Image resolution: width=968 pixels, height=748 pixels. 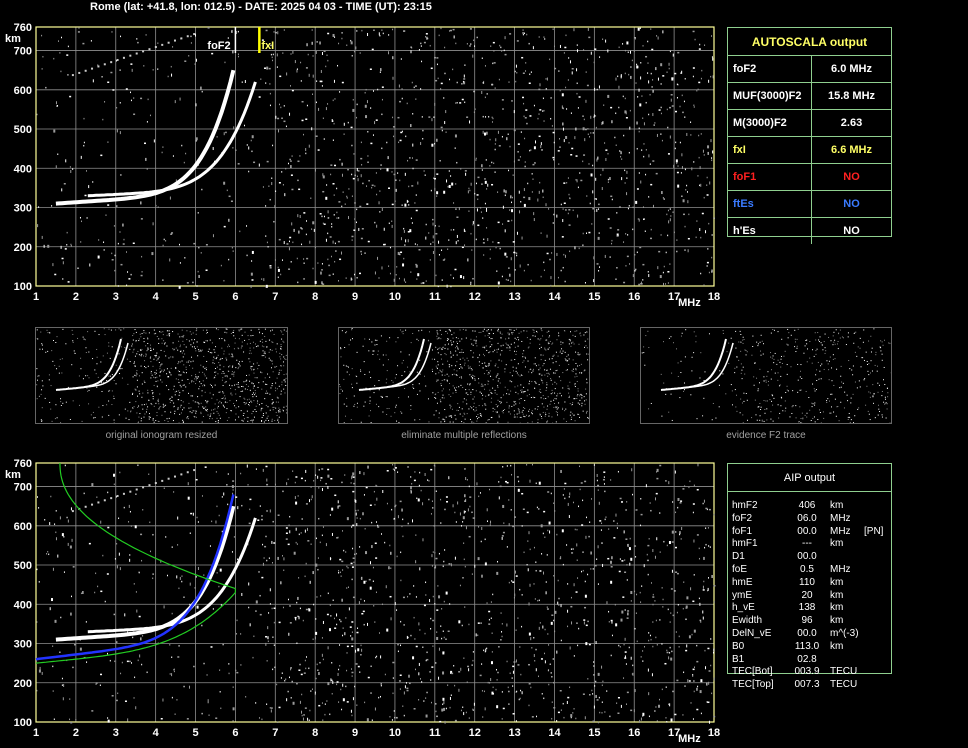 I want to click on x-tick-label: 9, so click(x=355, y=297).